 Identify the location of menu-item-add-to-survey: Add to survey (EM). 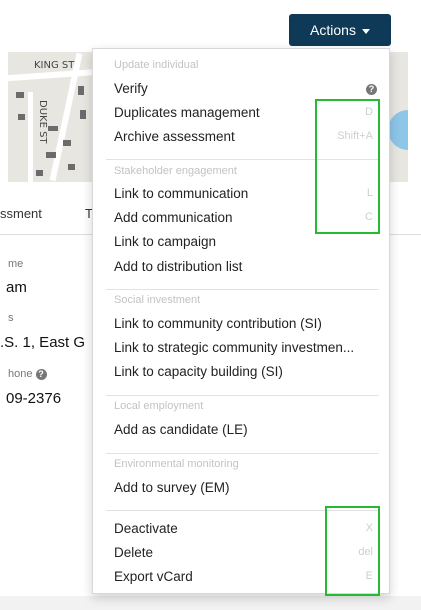
(246, 490).